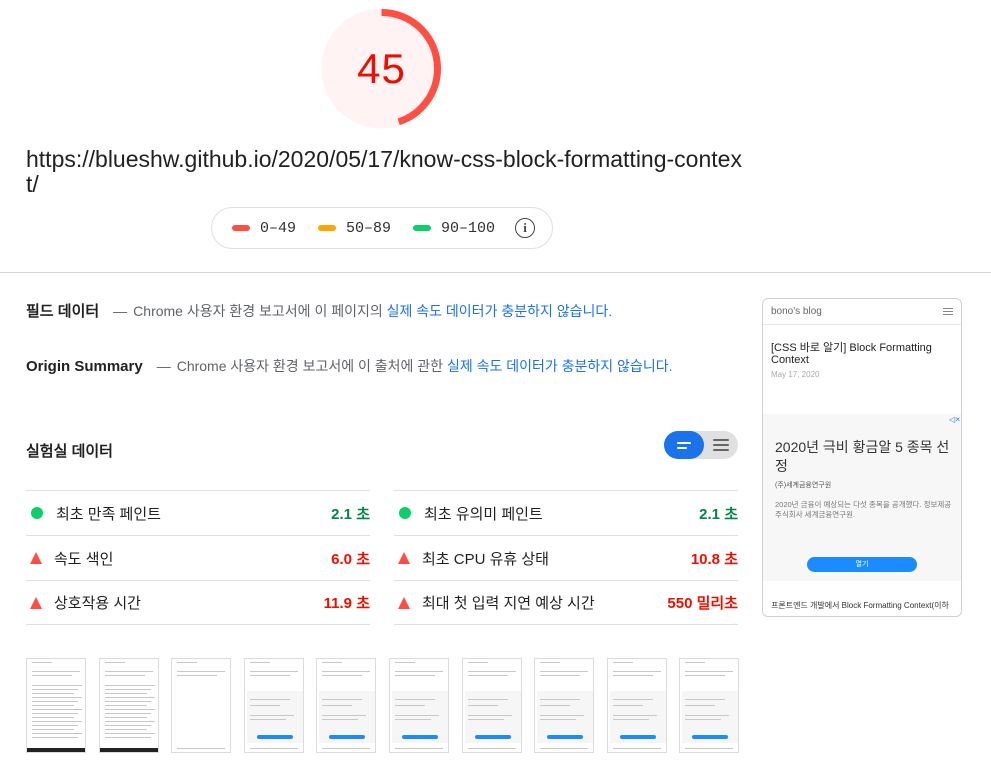  I want to click on legend-label-average: 50–89, so click(369, 228).